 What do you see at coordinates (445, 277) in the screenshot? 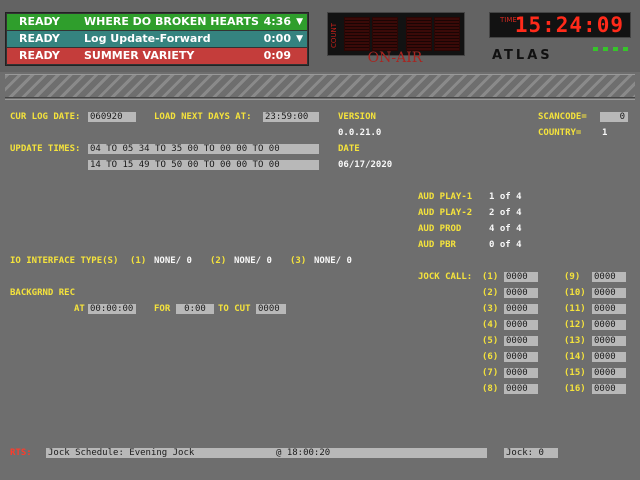
I see `jock-call-label: JOCK CALL:` at bounding box center [445, 277].